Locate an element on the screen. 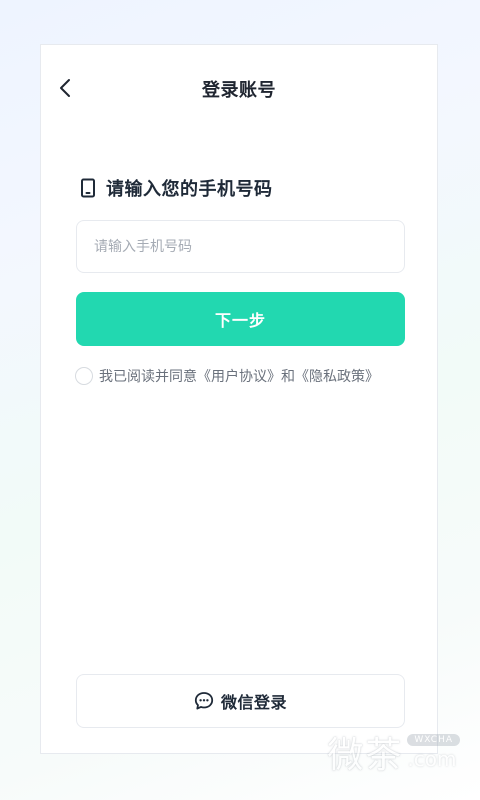  agreement-prefix: 我已阅读并同意 is located at coordinates (148, 377).